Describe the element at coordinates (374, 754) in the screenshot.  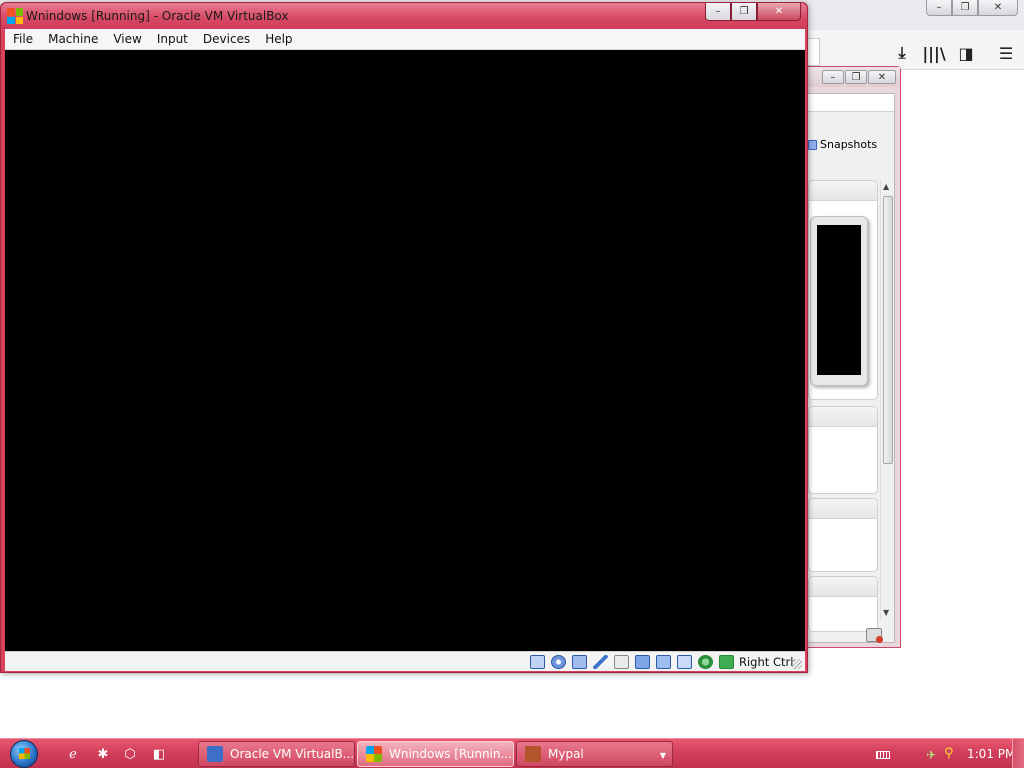
I see `vm-window-icon` at that location.